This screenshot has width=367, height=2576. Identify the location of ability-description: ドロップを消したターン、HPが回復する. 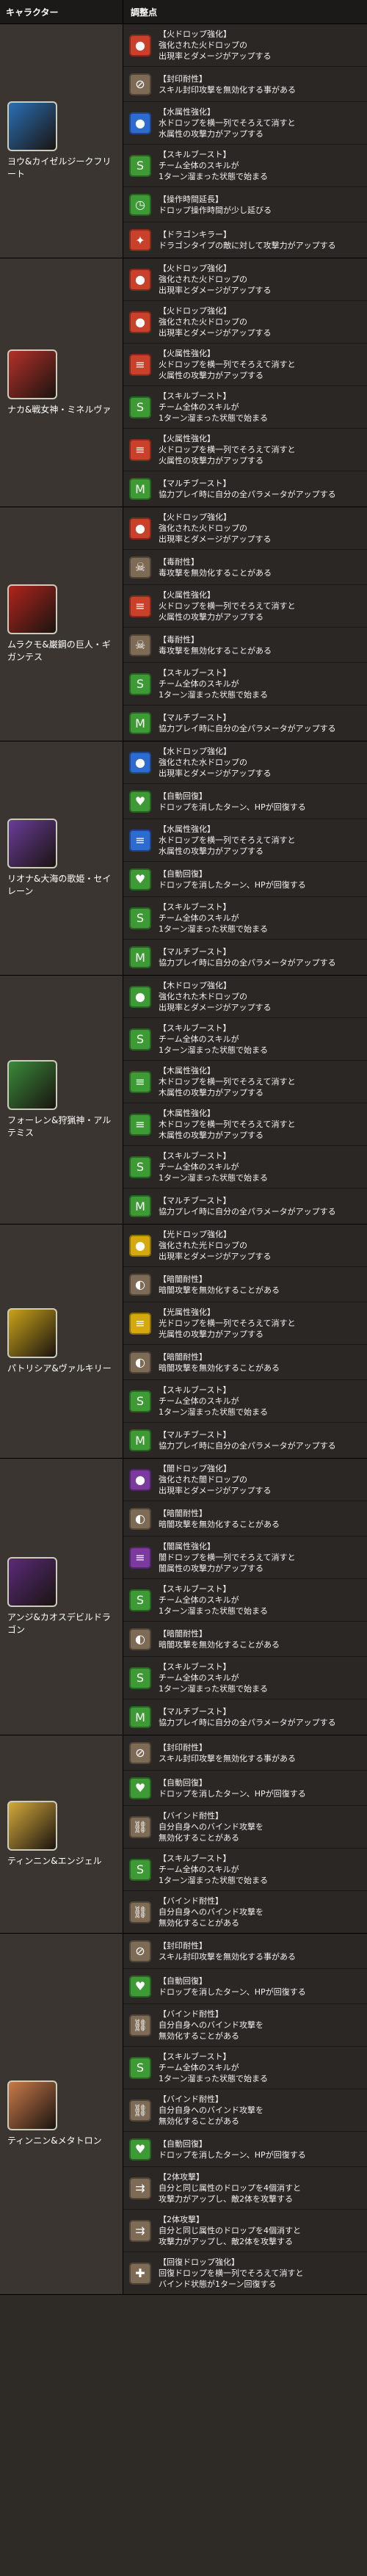
(232, 885).